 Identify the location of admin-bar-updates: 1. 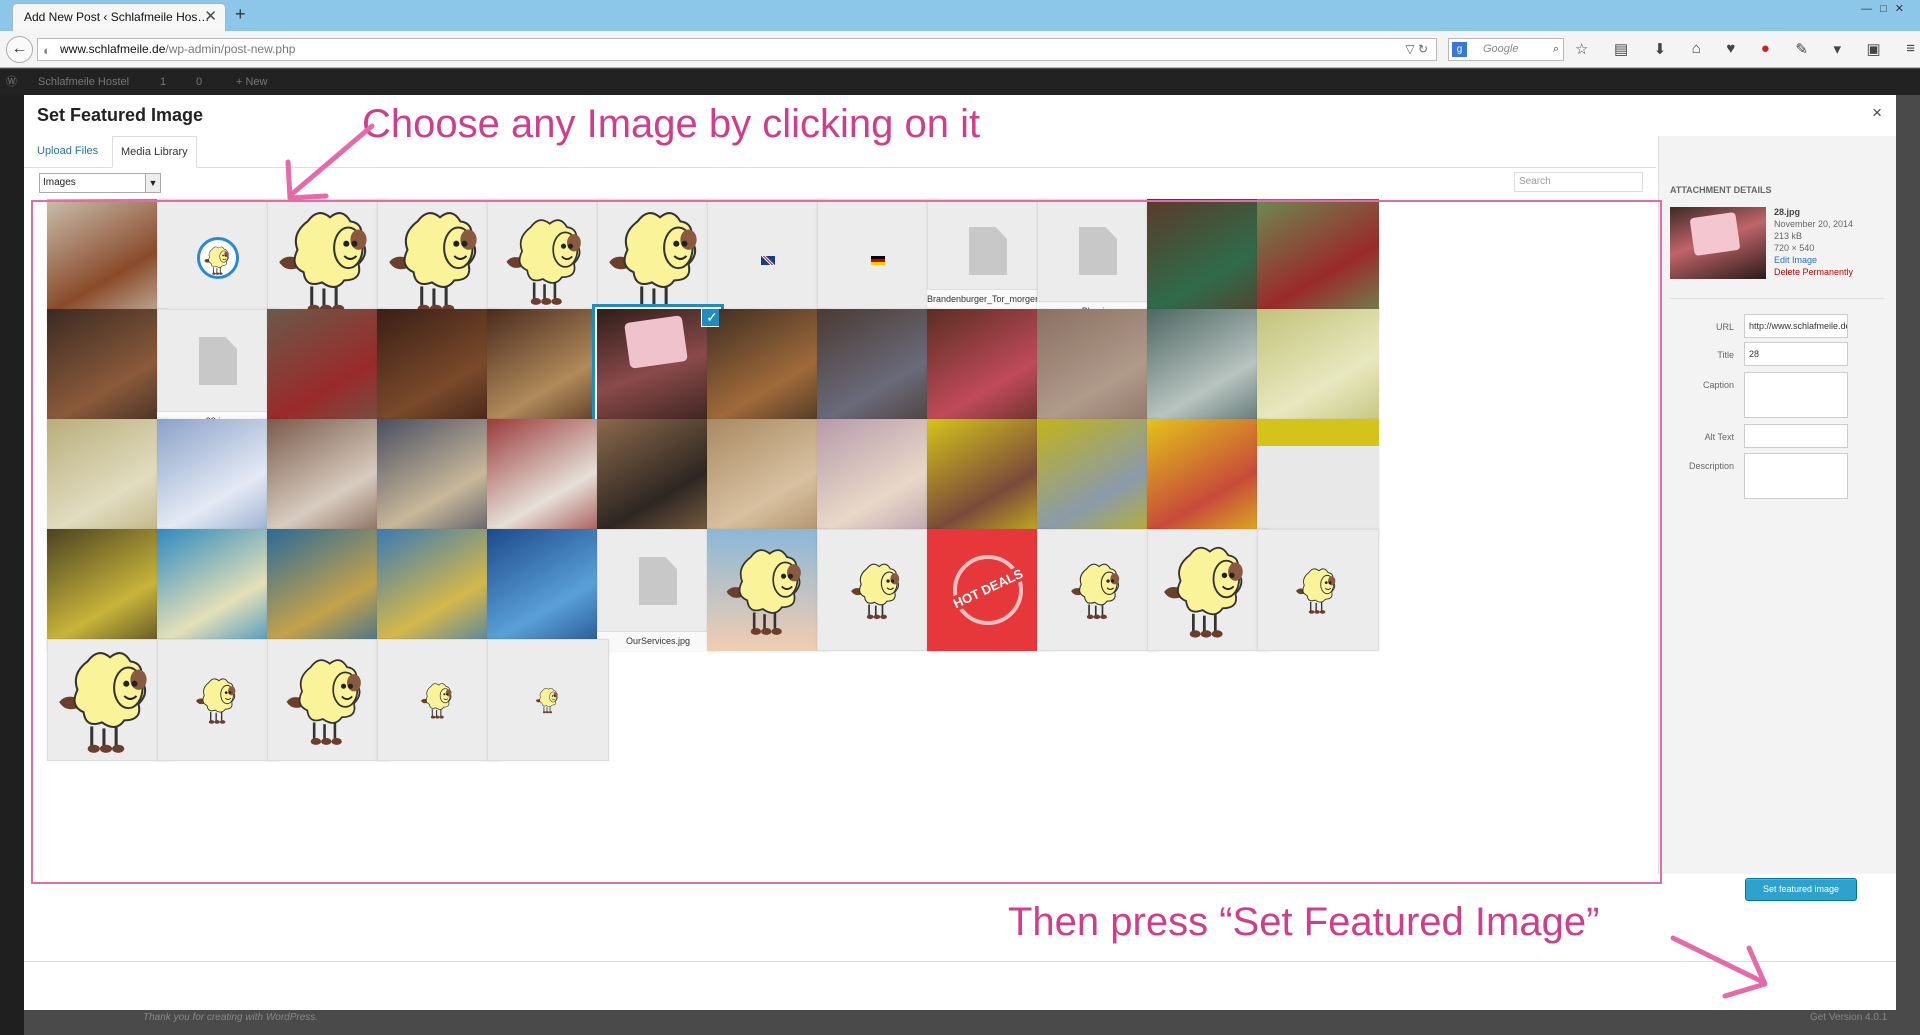
(163, 82).